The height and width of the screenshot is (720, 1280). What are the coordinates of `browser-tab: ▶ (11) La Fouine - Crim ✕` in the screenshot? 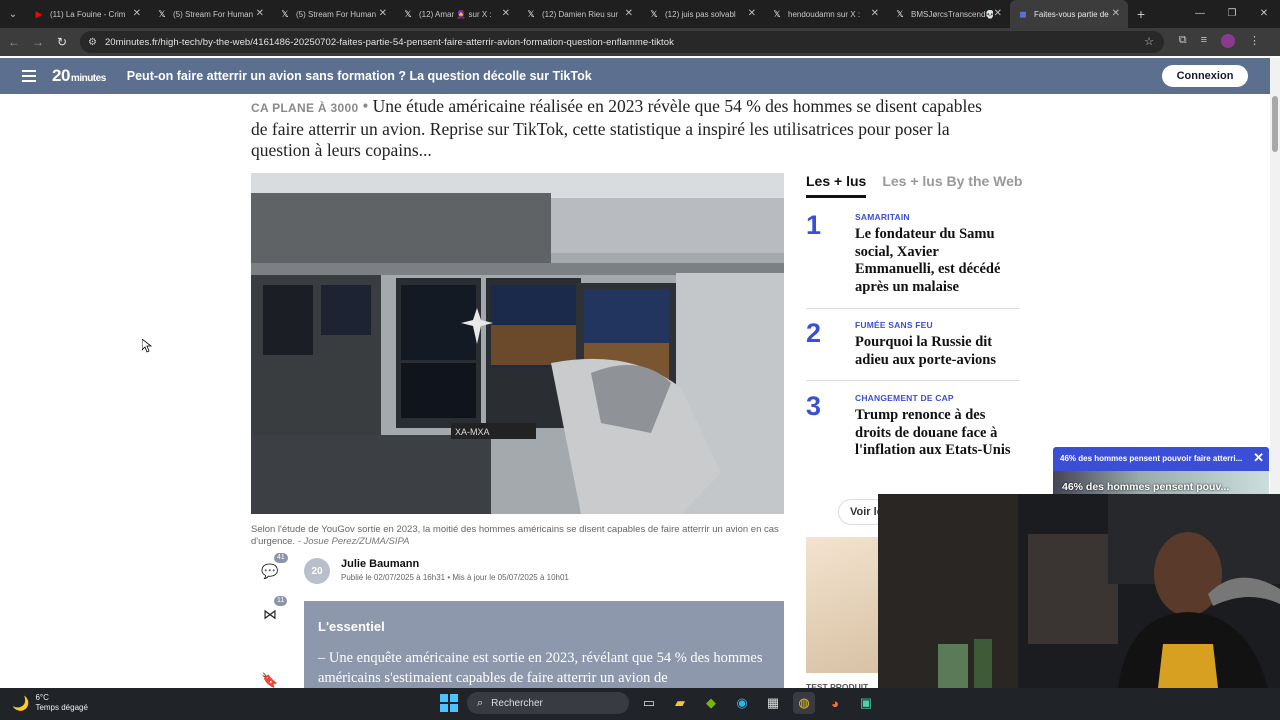 It's located at (87, 14).